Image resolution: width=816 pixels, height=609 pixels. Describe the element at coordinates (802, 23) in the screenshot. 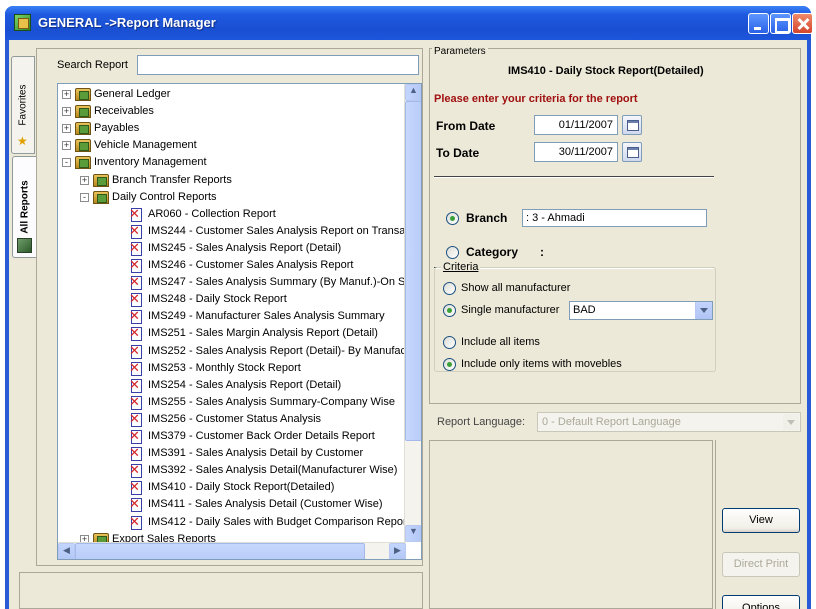

I see `close-button` at that location.